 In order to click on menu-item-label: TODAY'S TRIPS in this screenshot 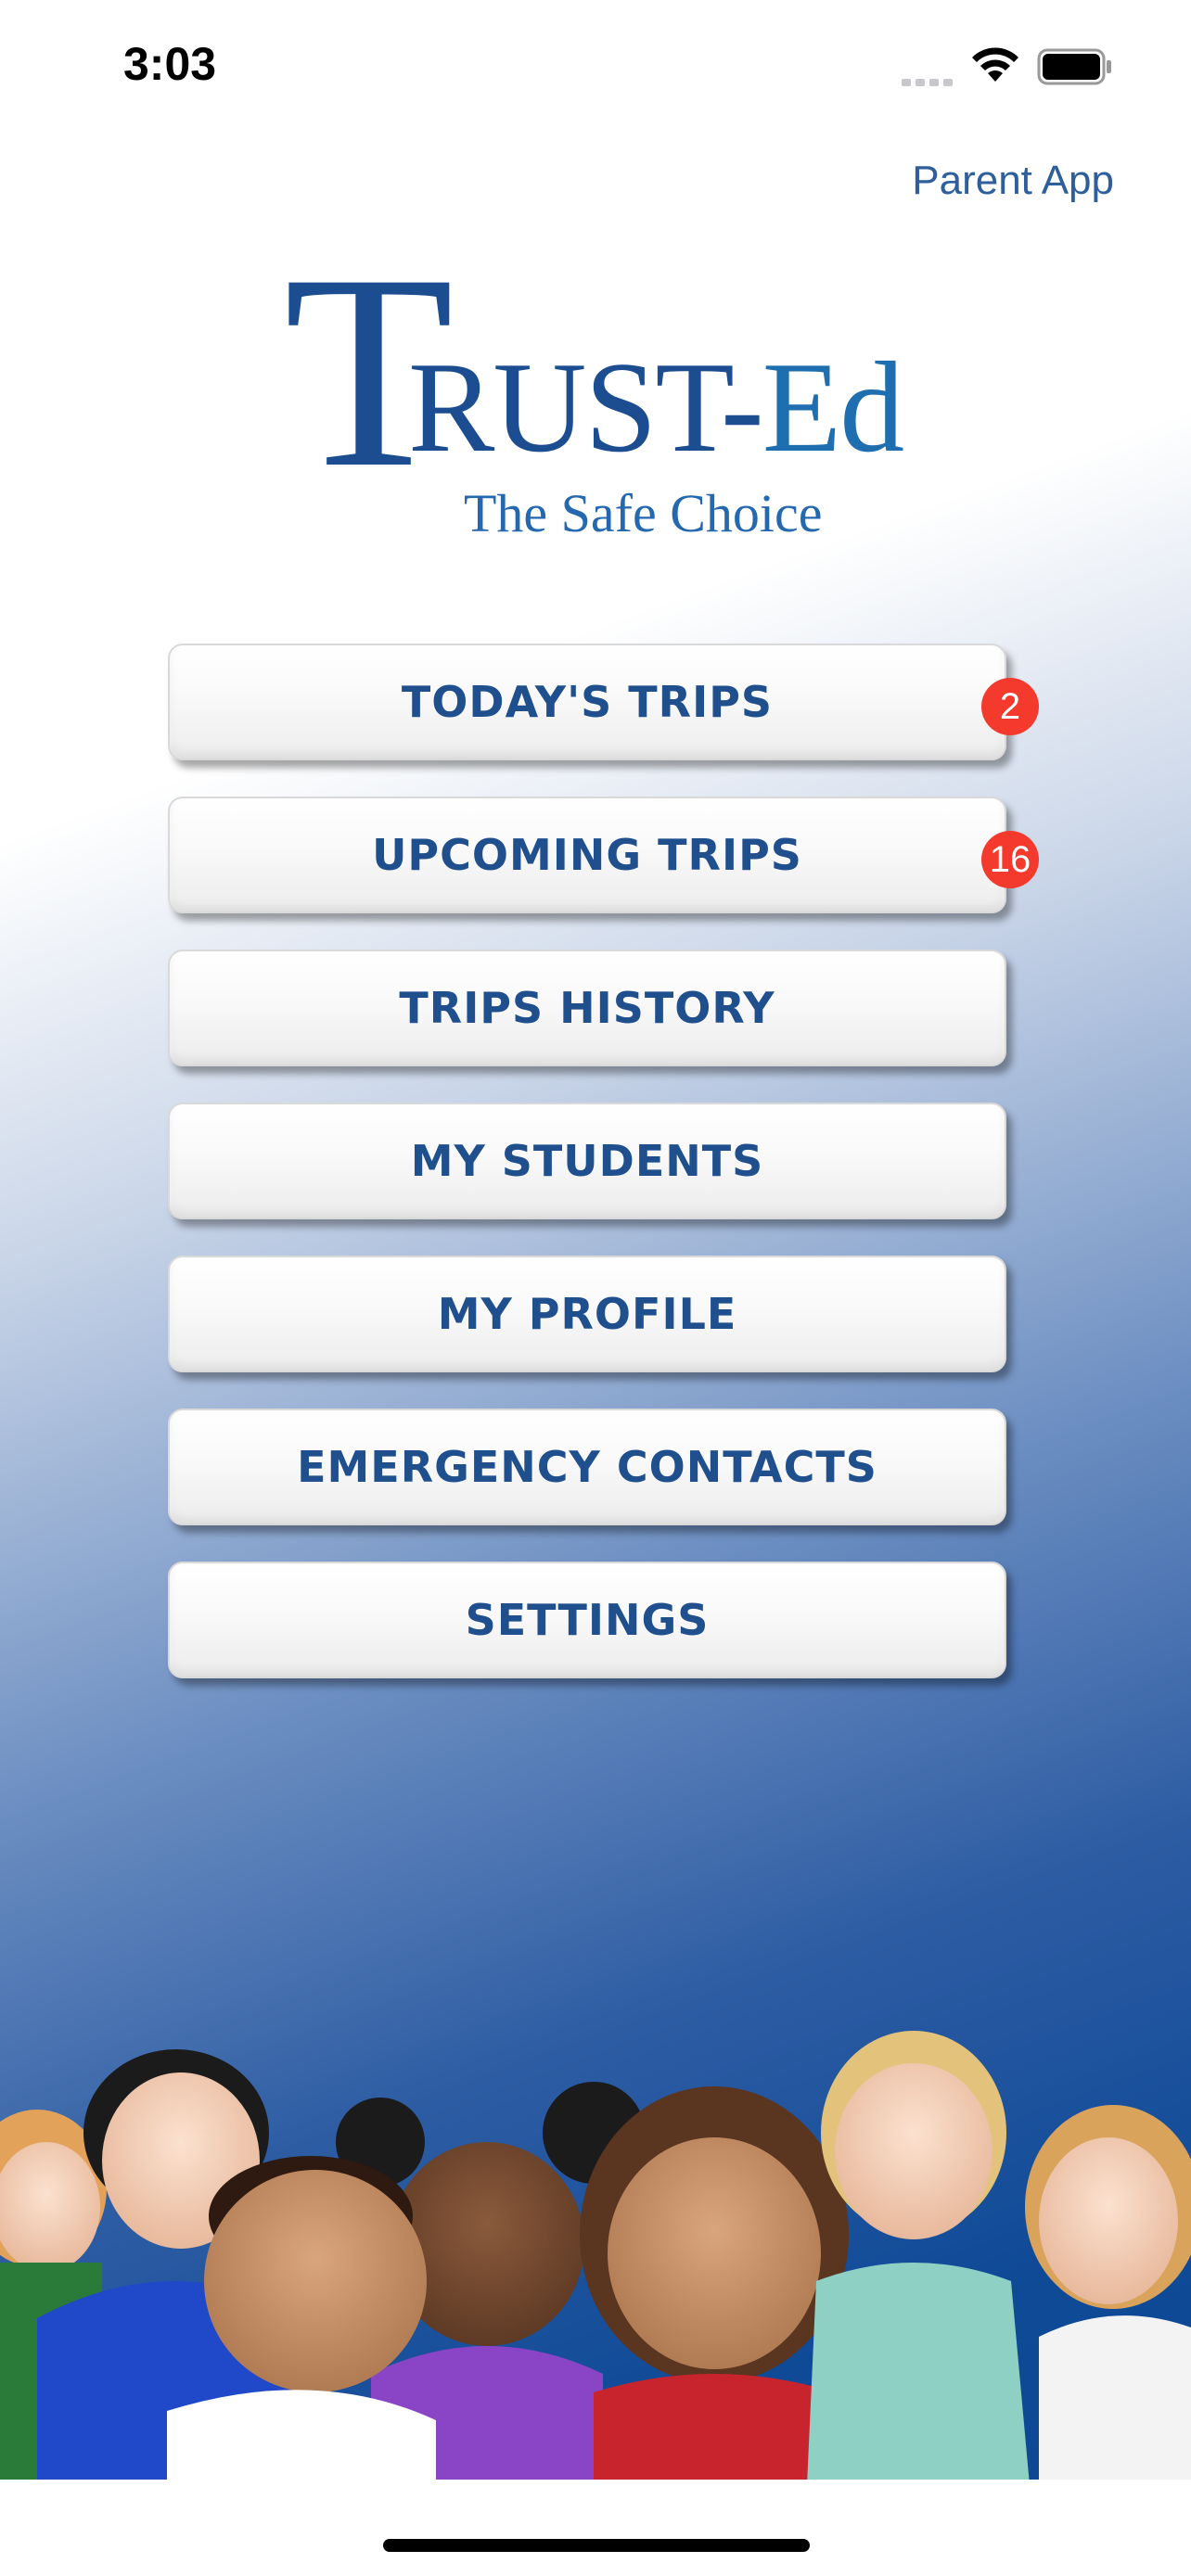, I will do `click(587, 702)`.